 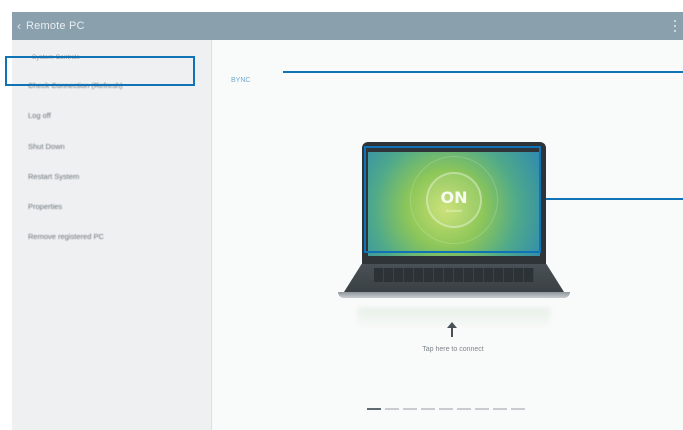 What do you see at coordinates (55, 26) in the screenshot?
I see `app-title: Remote PC` at bounding box center [55, 26].